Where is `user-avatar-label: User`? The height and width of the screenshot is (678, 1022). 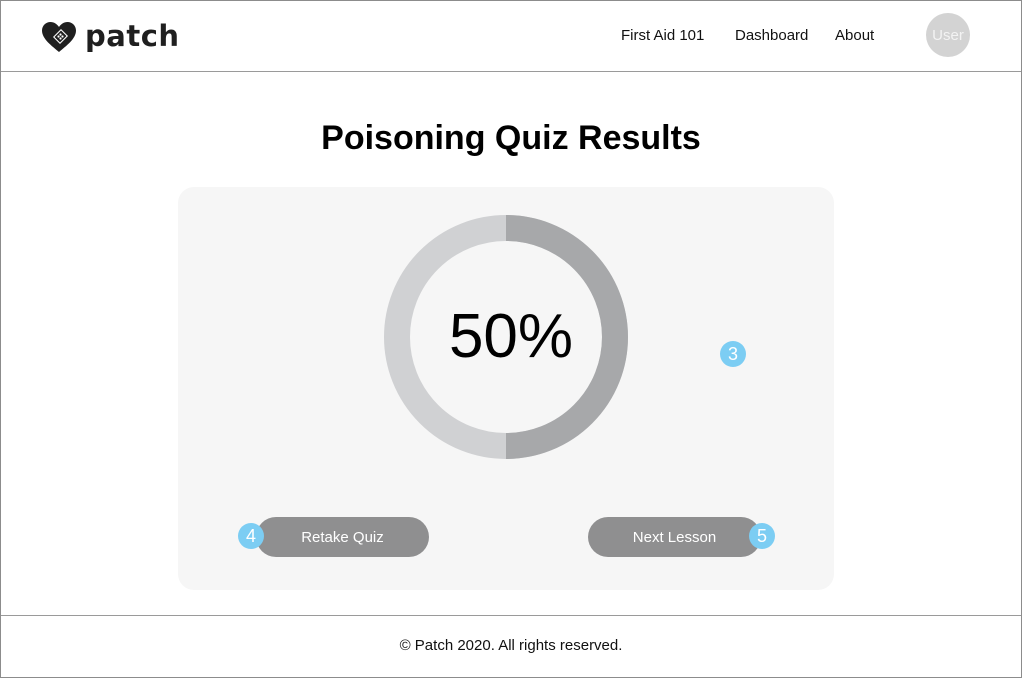 user-avatar-label: User is located at coordinates (948, 35).